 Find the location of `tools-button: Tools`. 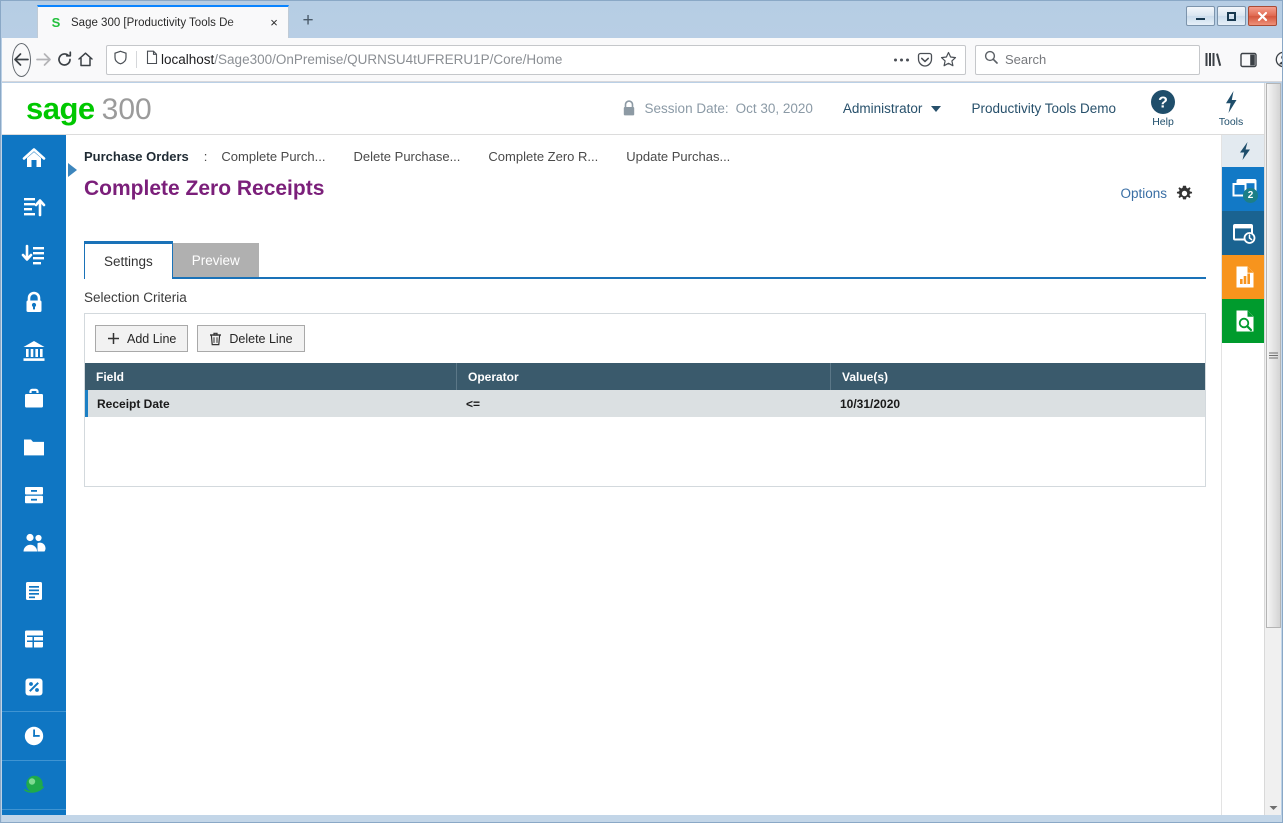

tools-button: Tools is located at coordinates (1231, 108).